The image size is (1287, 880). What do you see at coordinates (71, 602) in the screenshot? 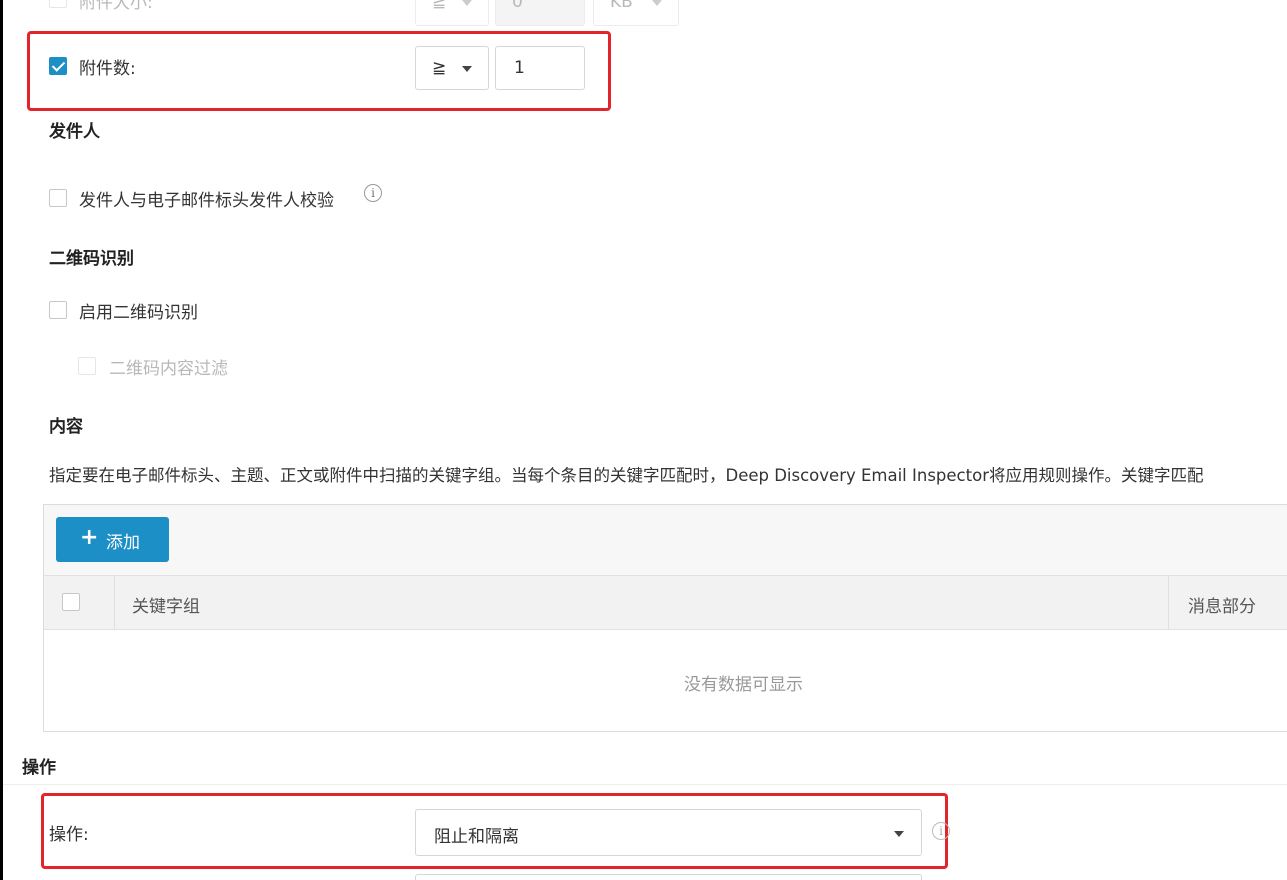
I see `select-all-checkbox` at bounding box center [71, 602].